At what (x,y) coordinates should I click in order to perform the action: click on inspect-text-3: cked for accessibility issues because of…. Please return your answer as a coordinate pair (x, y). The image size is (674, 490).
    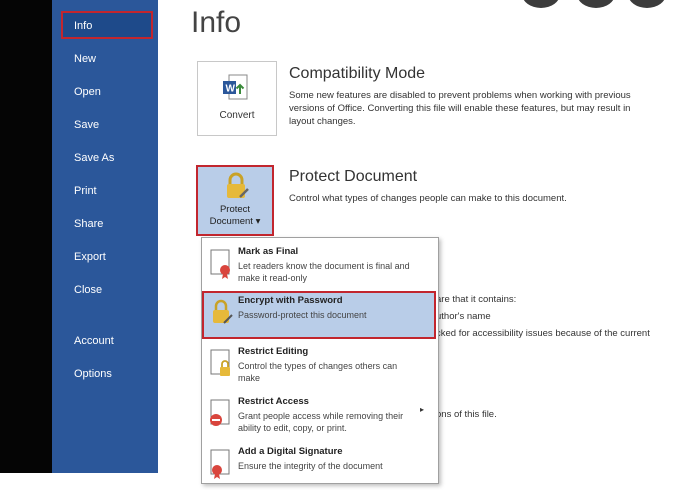
    Looking at the image, I should click on (543, 333).